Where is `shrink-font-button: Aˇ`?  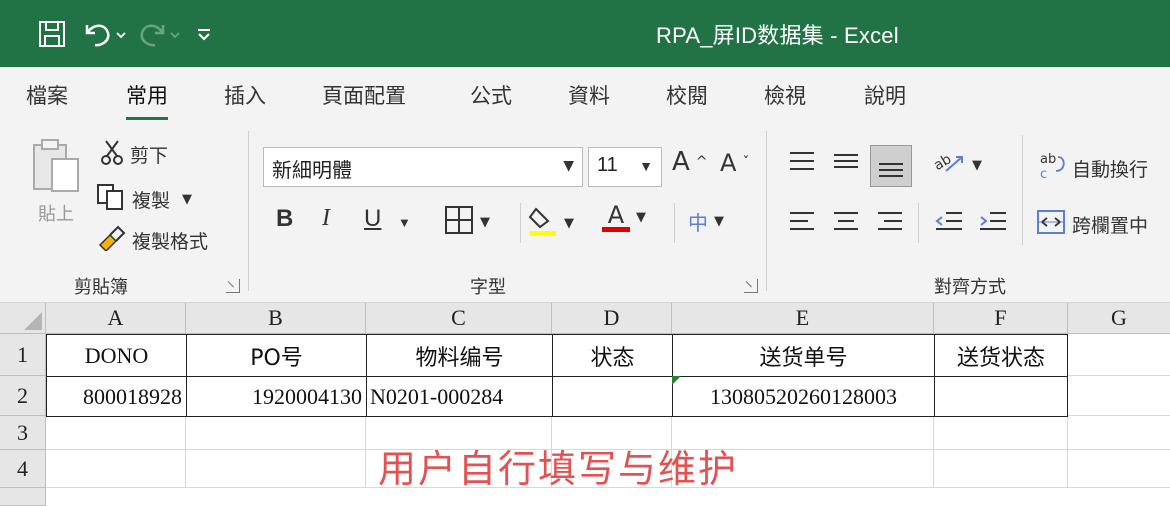 shrink-font-button: Aˇ is located at coordinates (734, 163).